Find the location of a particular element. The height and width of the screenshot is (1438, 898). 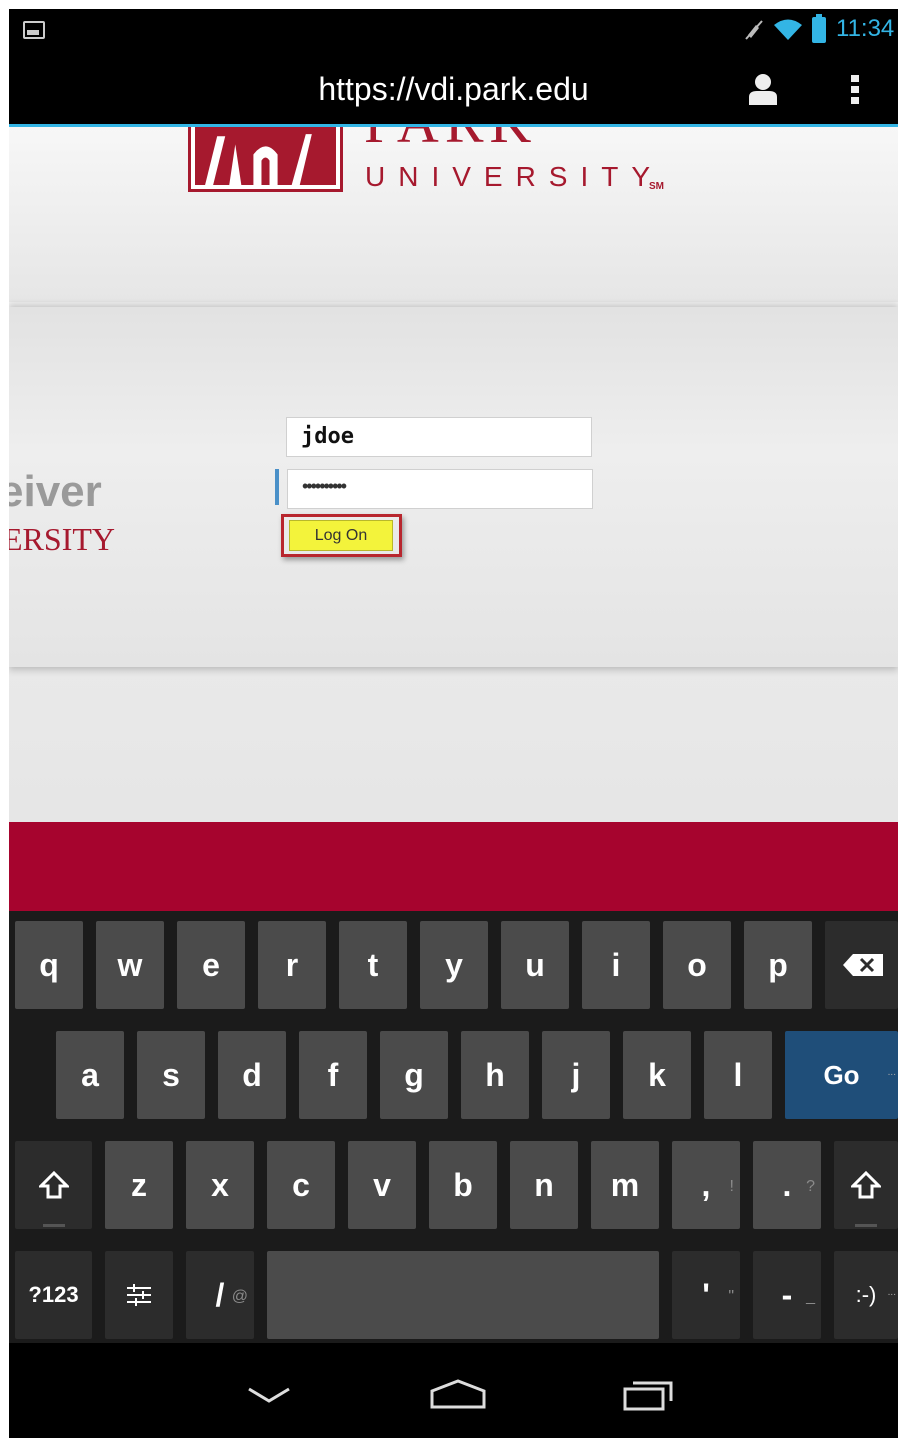

navigation-bar is located at coordinates (453, 1390).